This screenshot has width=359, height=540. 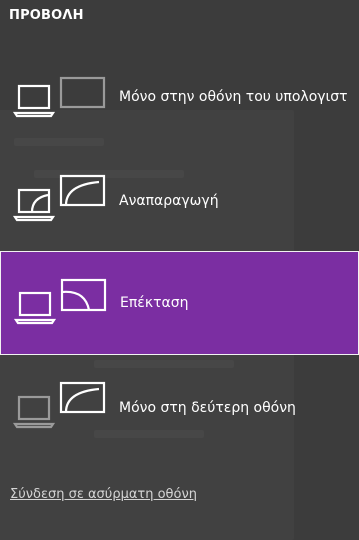 What do you see at coordinates (60, 301) in the screenshot?
I see `extend-icon` at bounding box center [60, 301].